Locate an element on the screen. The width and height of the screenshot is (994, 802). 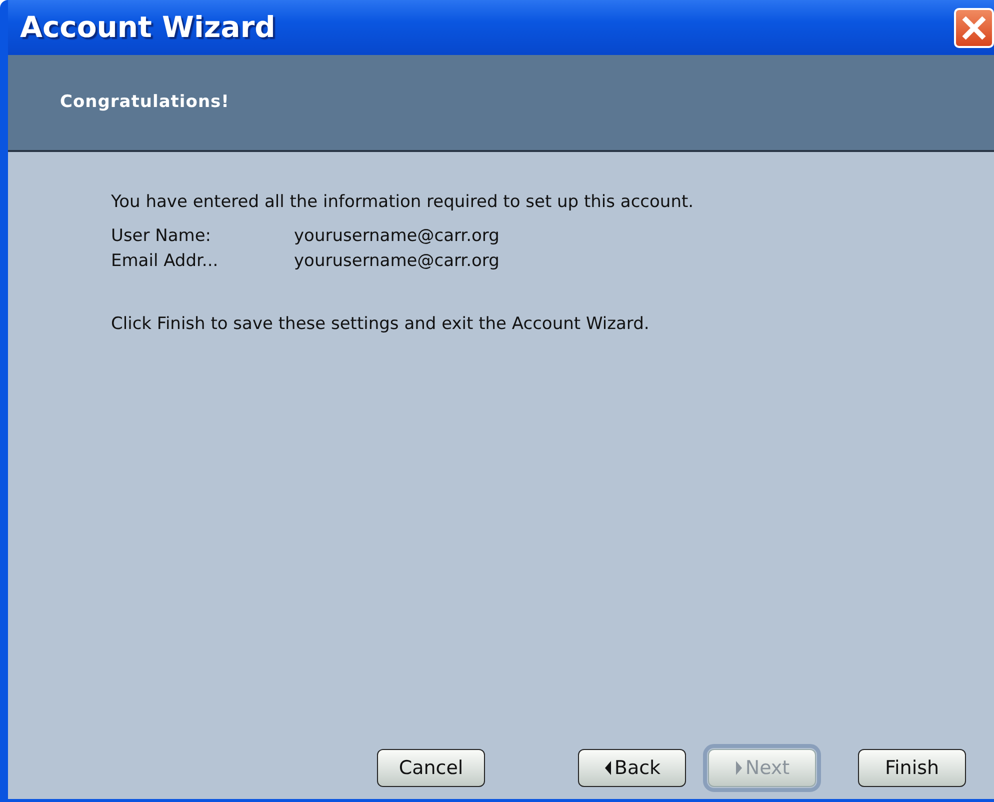
close-button is located at coordinates (974, 28).